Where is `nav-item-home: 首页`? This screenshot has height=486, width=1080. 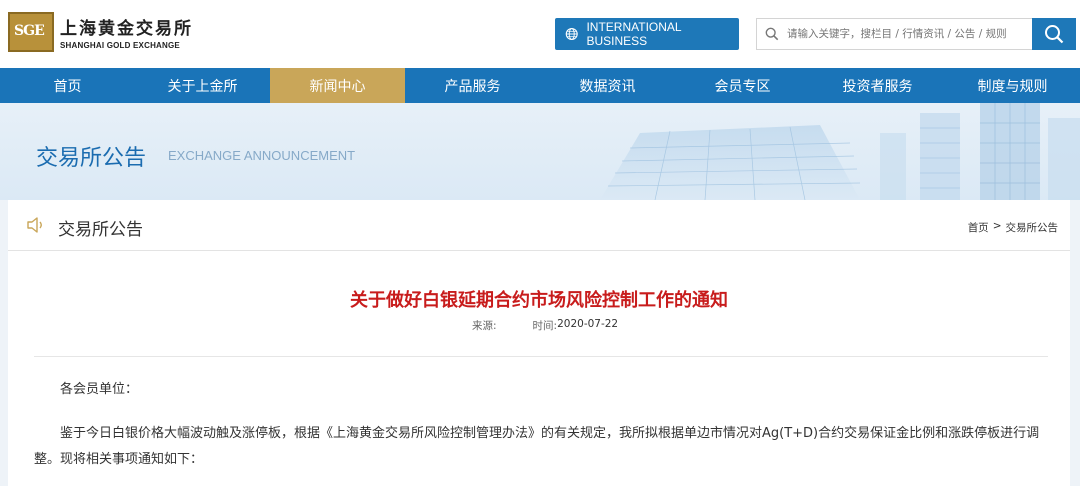
nav-item-home: 首页 is located at coordinates (67, 85).